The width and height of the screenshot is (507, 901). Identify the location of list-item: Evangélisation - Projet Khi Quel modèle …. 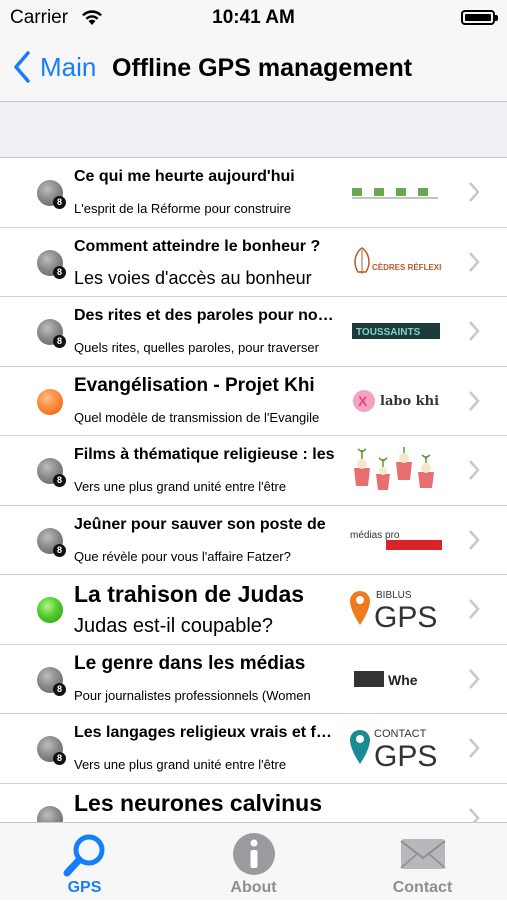
(253, 401).